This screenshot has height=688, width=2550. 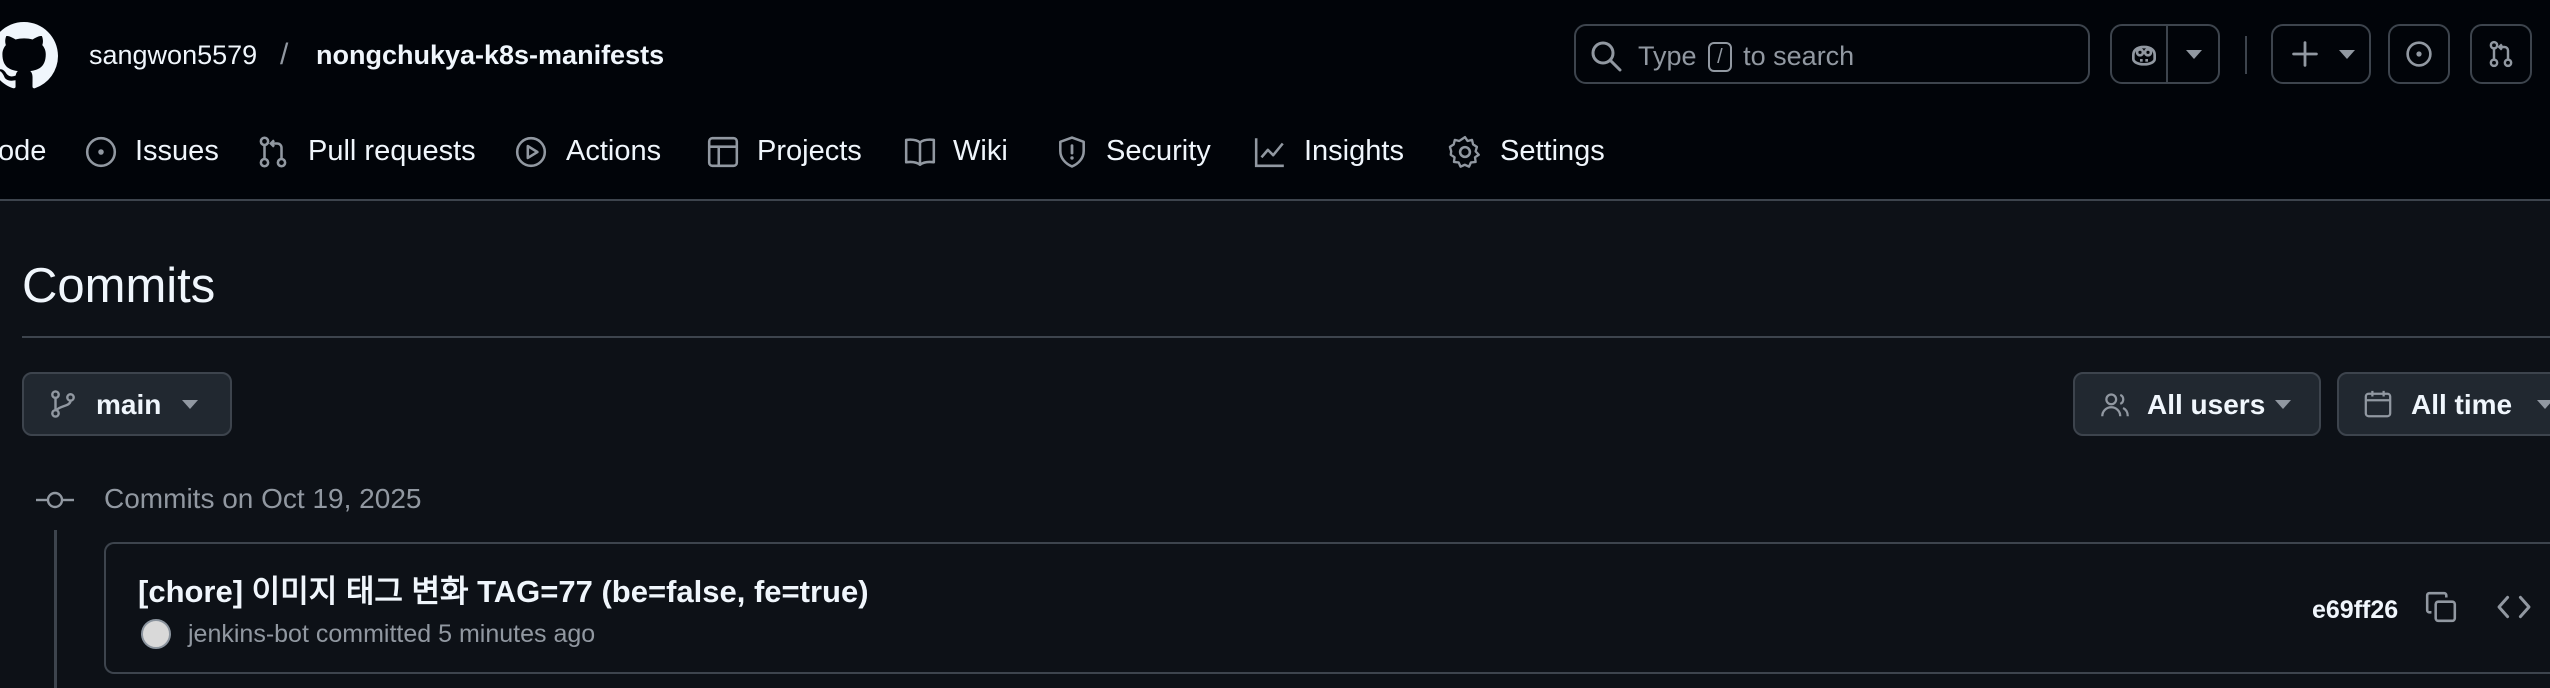 What do you see at coordinates (1158, 151) in the screenshot?
I see `tab-security-label: Security` at bounding box center [1158, 151].